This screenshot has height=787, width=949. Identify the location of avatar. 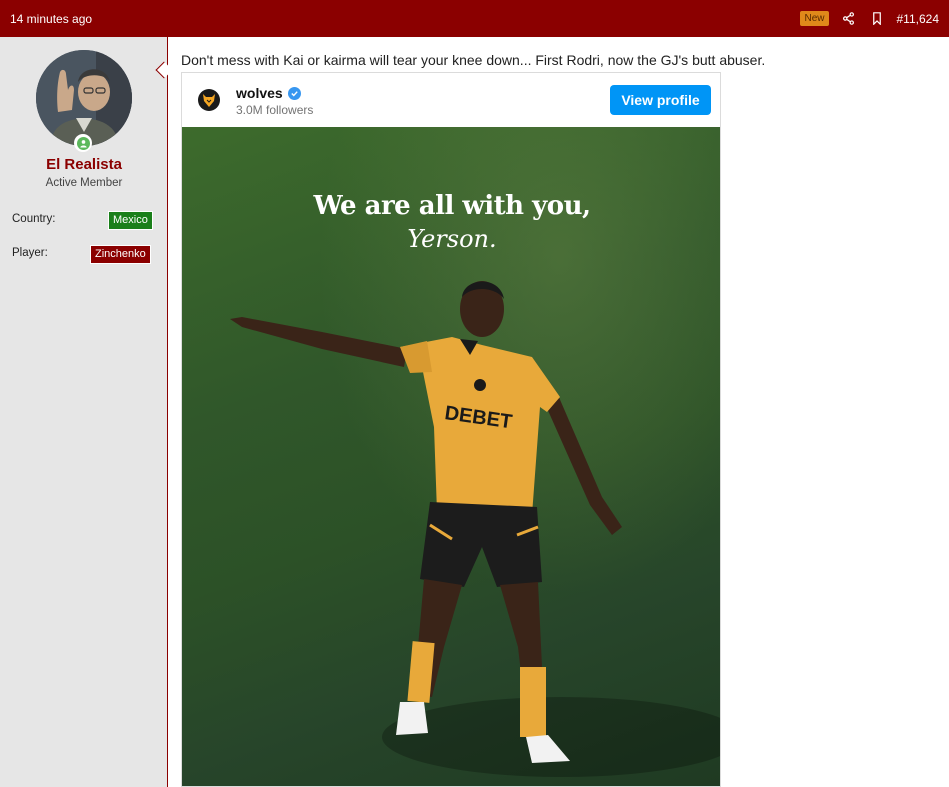
(84, 98).